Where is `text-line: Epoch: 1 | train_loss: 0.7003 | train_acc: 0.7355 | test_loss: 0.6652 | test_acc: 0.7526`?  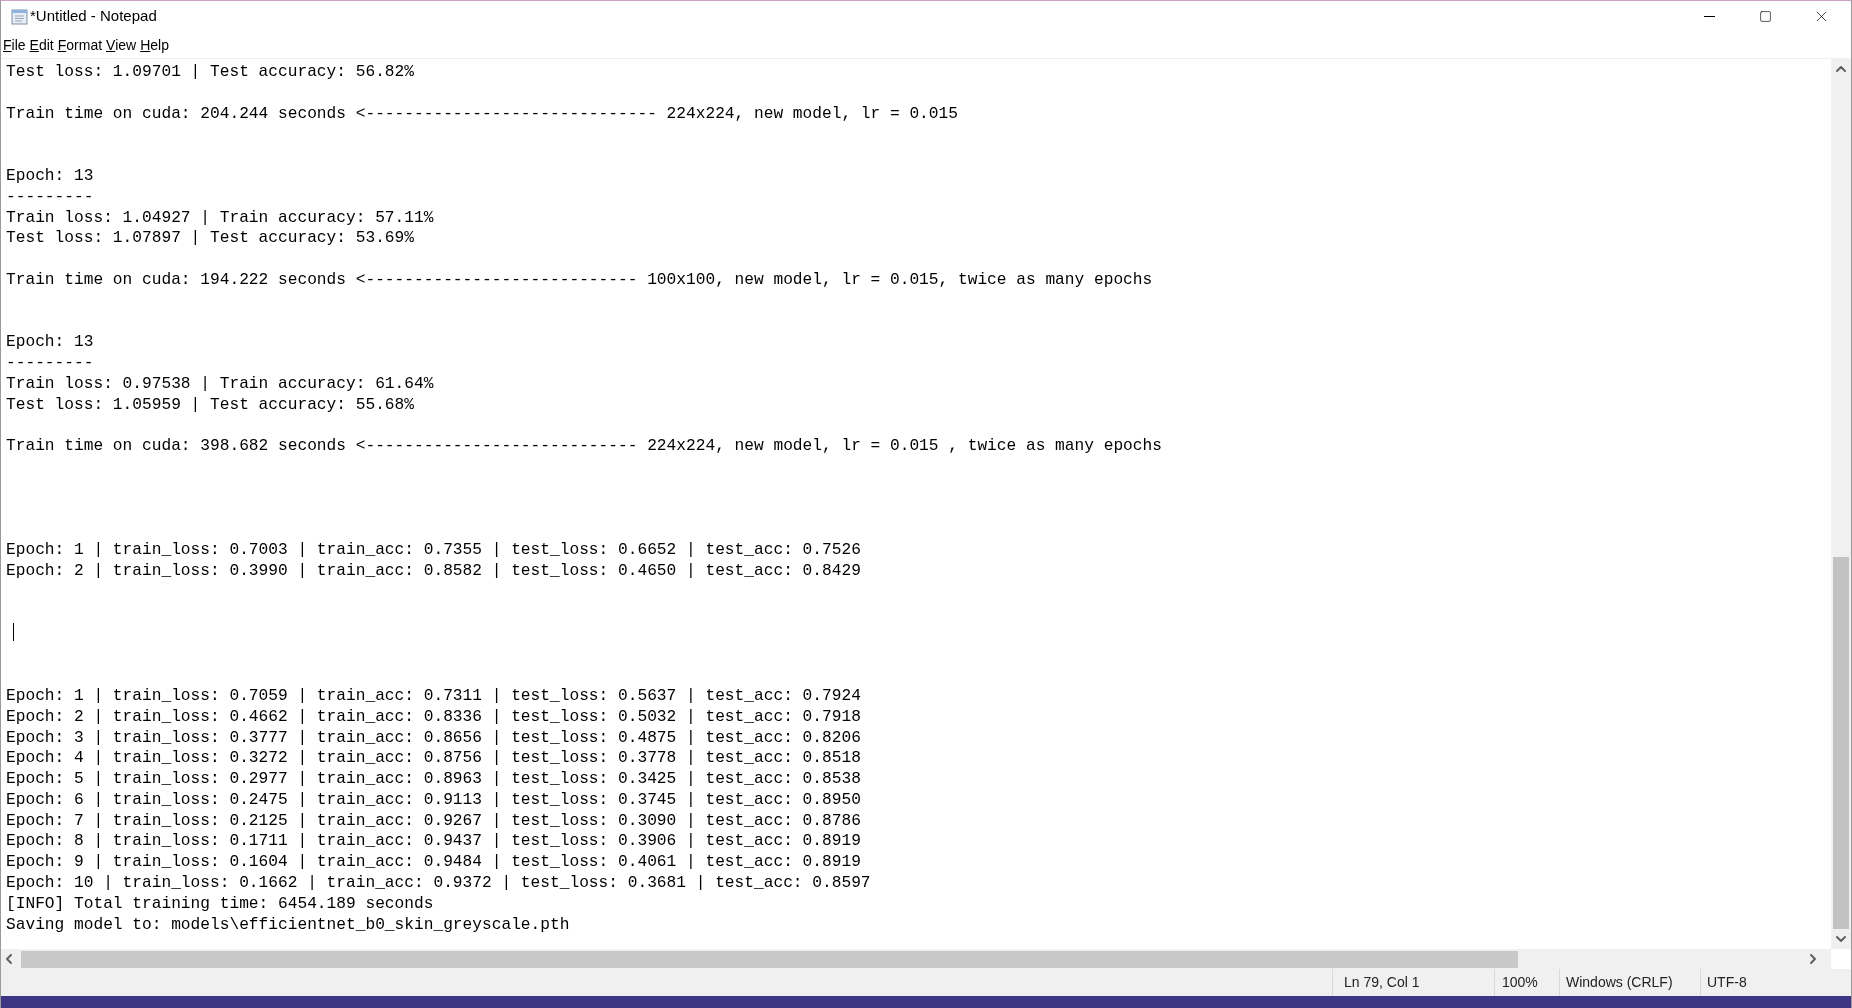 text-line: Epoch: 1 | train_loss: 0.7003 | train_acc: 0.7355 | test_loss: 0.6652 | test_acc: 0.7526 is located at coordinates (433, 550).